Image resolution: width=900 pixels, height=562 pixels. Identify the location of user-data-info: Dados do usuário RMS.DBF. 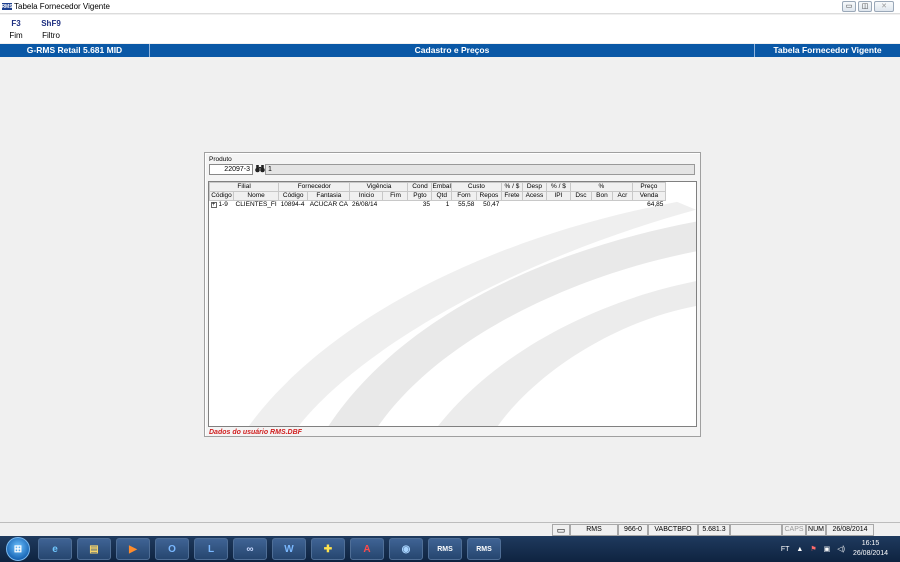
(255, 432).